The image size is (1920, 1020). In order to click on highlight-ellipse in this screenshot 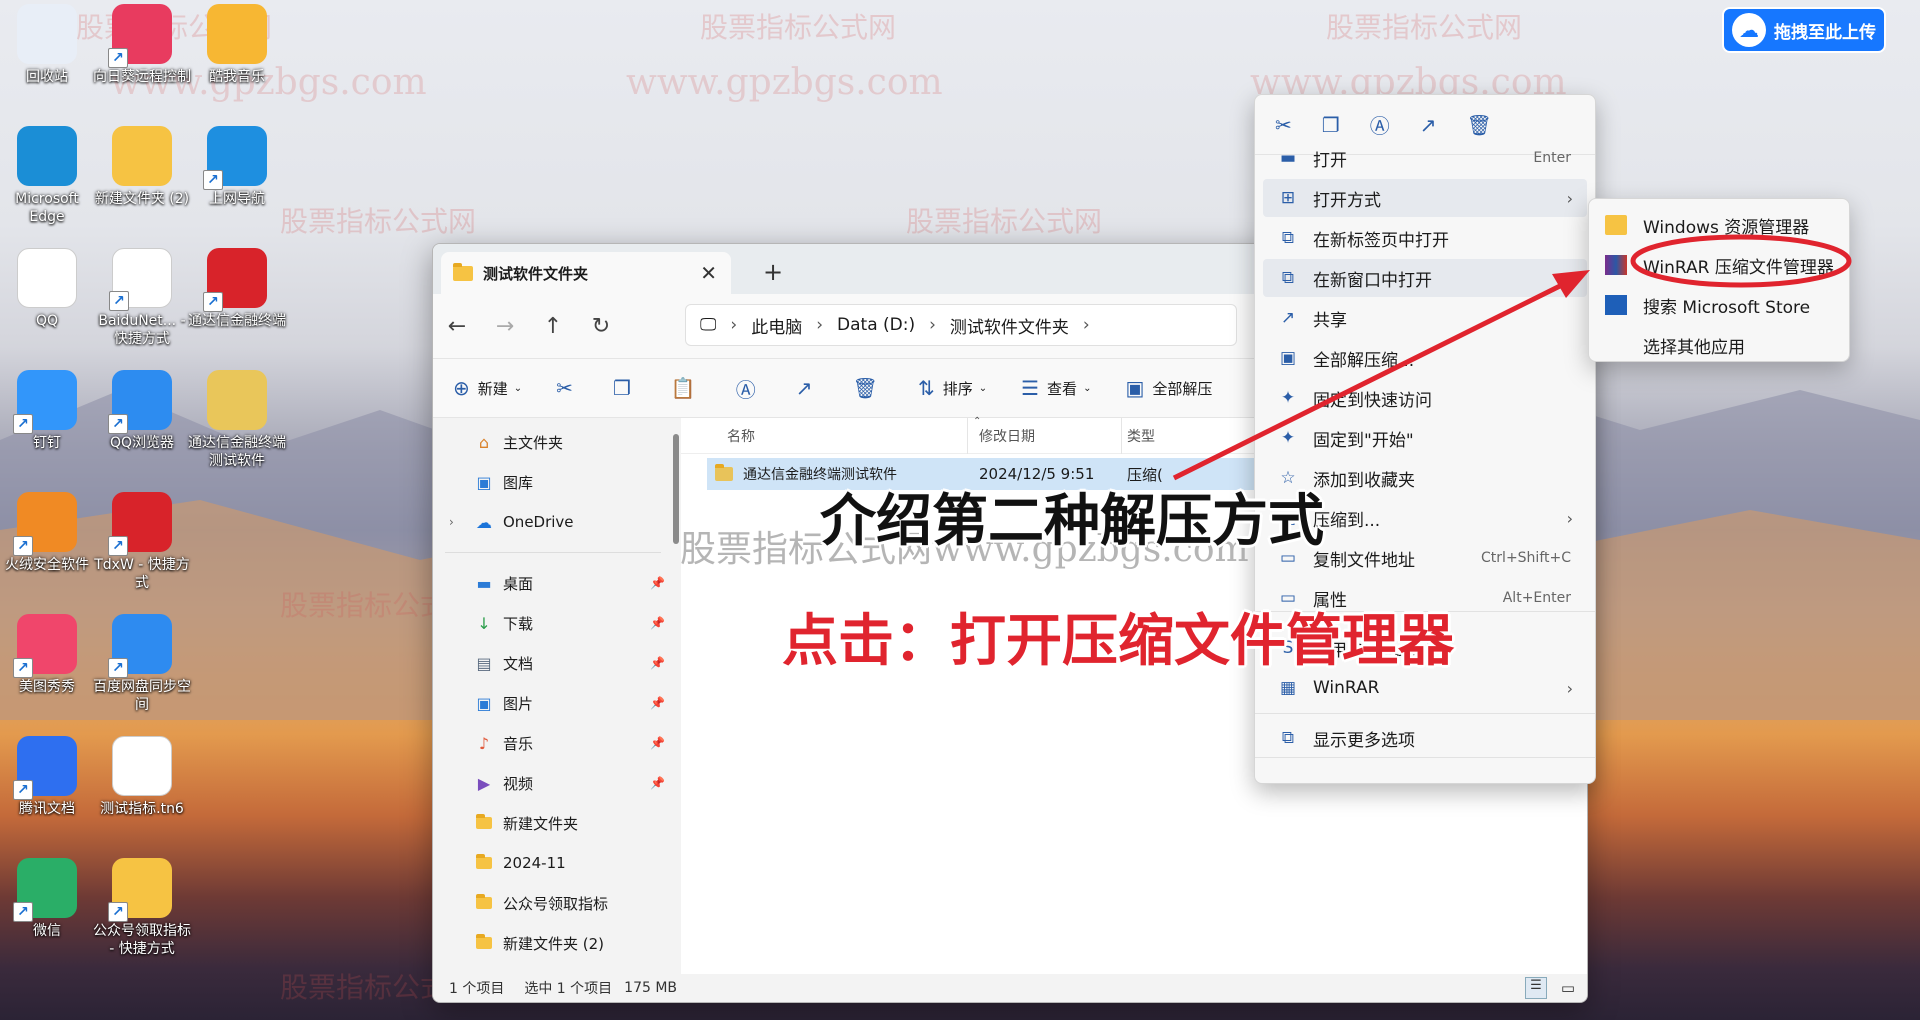, I will do `click(1741, 261)`.